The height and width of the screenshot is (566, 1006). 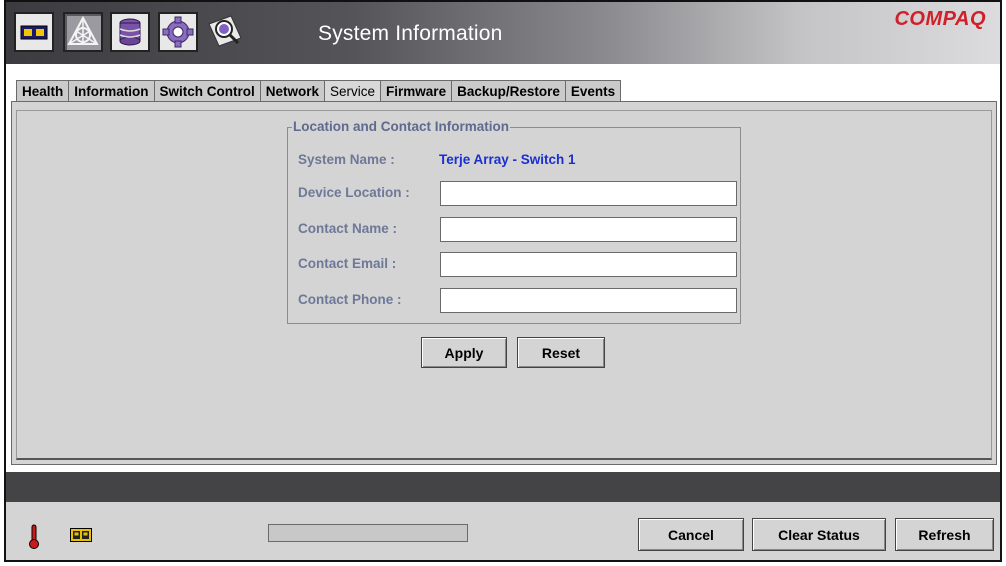 I want to click on tab-events: Events, so click(x=593, y=90).